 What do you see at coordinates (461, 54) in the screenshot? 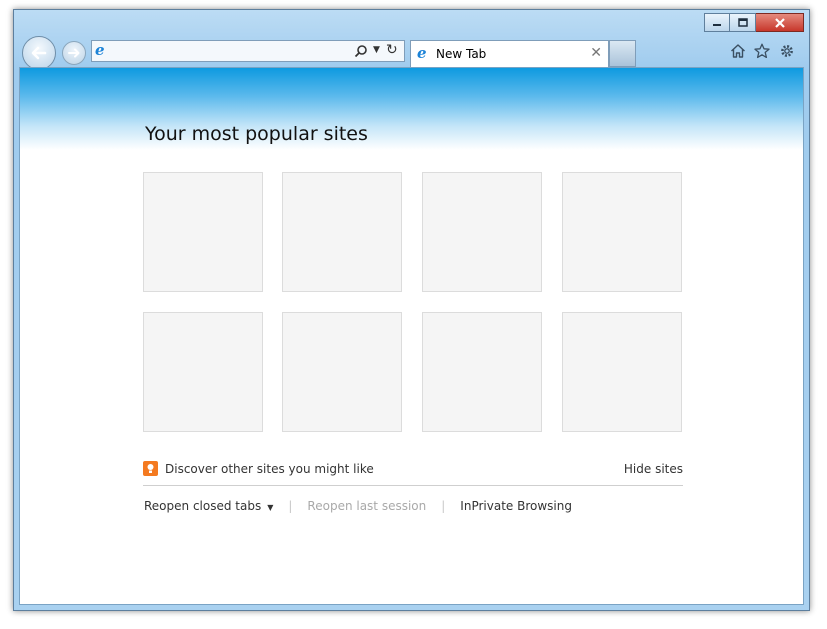
I see `tab-title: New Tab` at bounding box center [461, 54].